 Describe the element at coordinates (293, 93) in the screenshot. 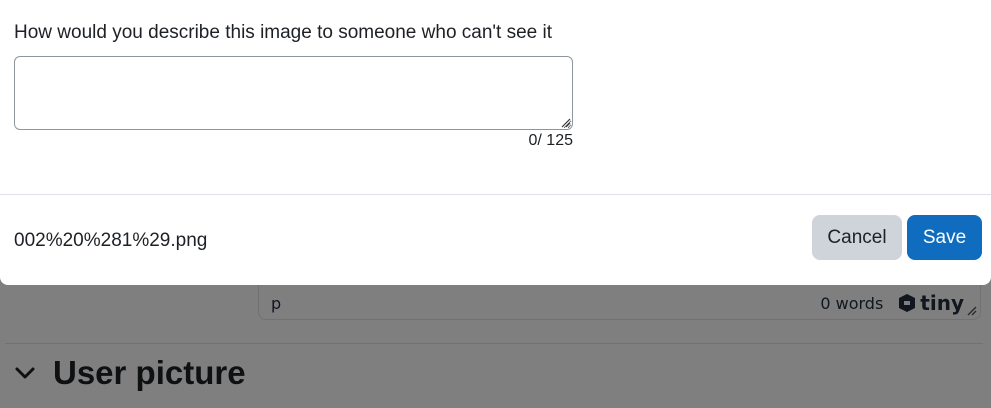

I see `alt-text-textarea` at that location.